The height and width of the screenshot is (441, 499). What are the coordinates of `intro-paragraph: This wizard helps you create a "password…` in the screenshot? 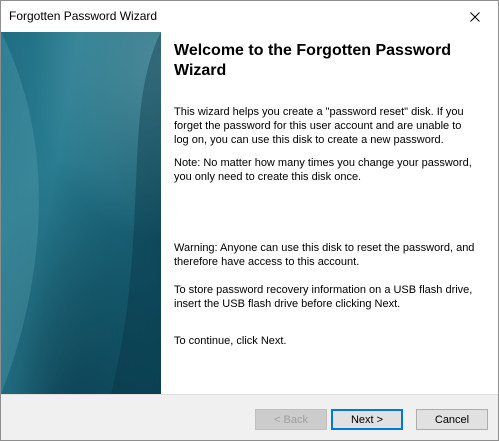 It's located at (319, 126).